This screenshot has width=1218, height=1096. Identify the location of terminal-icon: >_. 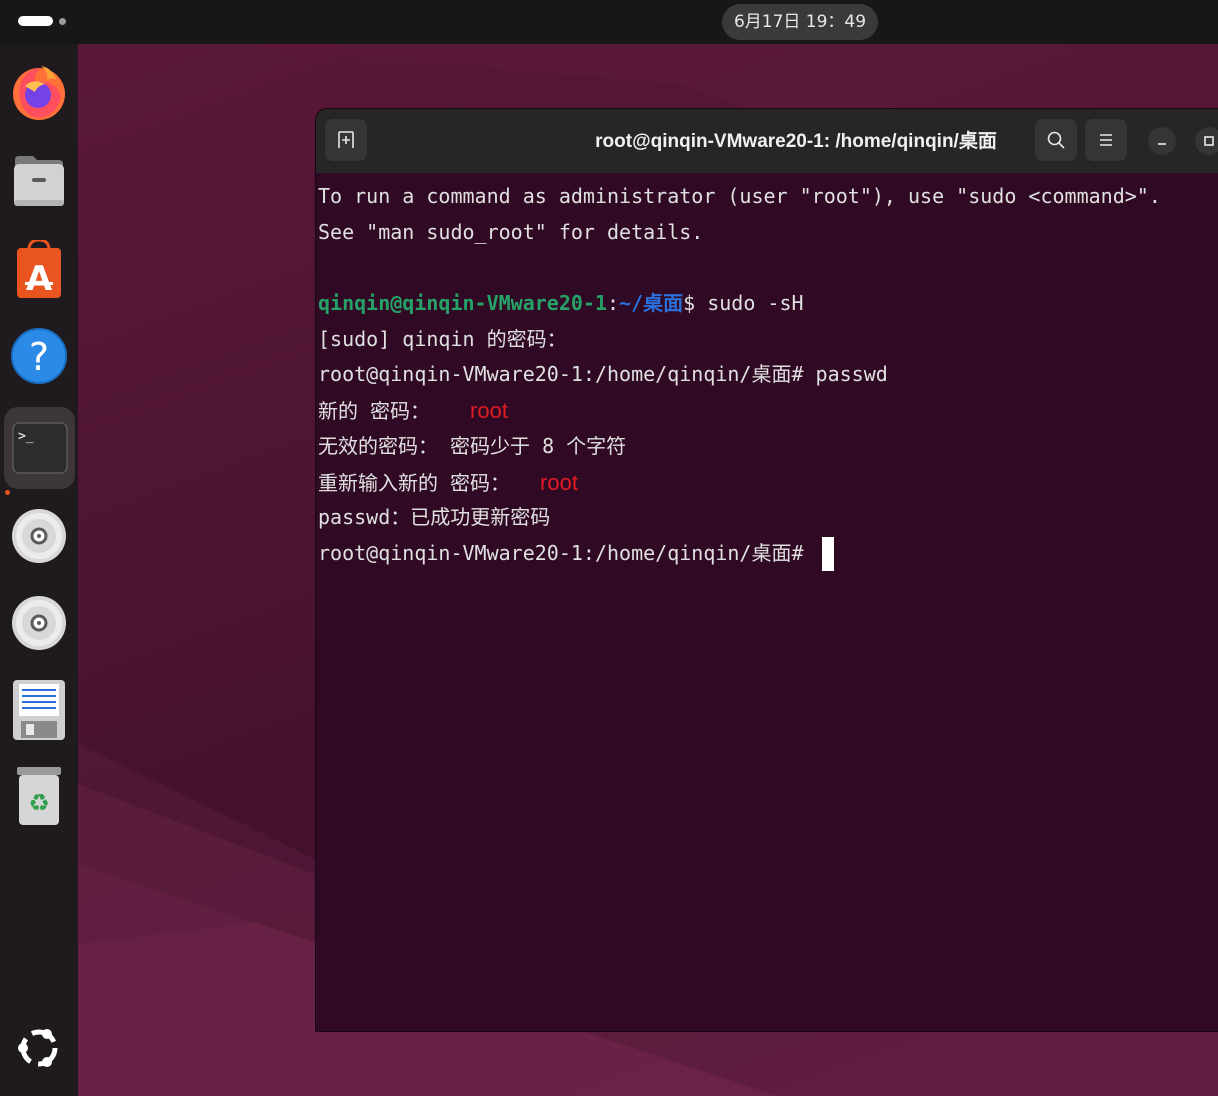
(39, 448).